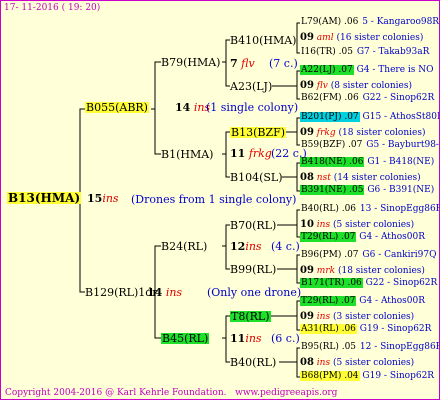 This screenshot has width=440, height=400. I want to click on ancestor-row: B391(NE) .05 G6 - B391(NE), so click(367, 190).